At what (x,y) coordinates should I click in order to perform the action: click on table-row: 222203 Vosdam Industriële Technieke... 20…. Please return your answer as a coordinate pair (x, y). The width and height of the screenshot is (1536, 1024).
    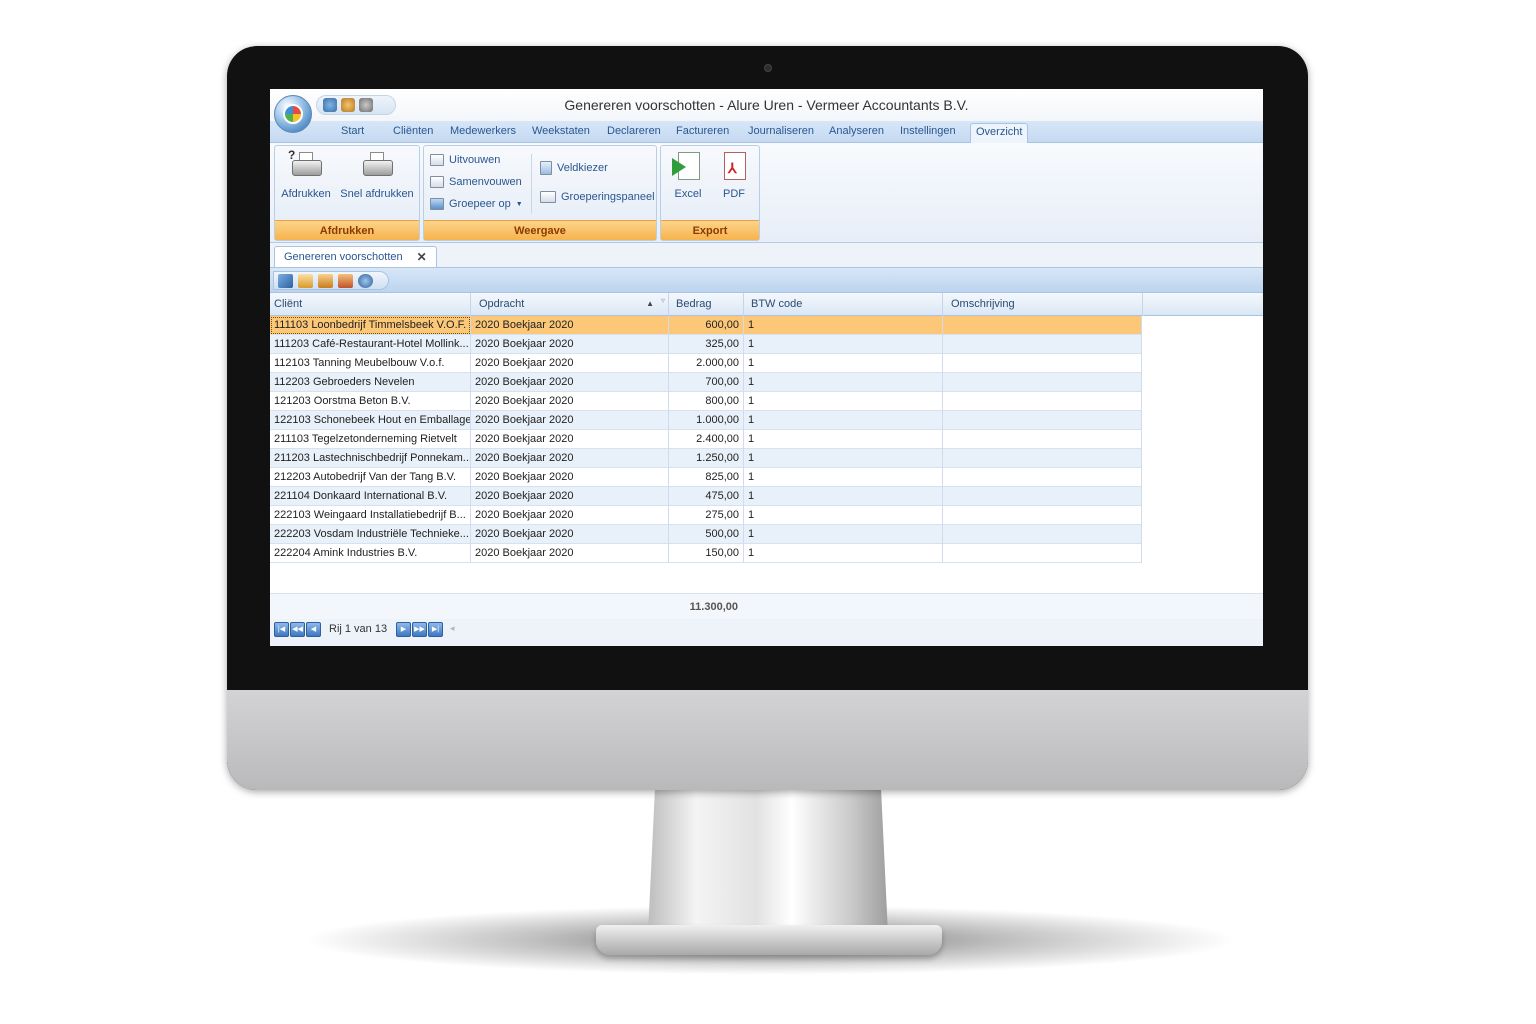
    Looking at the image, I should click on (706, 534).